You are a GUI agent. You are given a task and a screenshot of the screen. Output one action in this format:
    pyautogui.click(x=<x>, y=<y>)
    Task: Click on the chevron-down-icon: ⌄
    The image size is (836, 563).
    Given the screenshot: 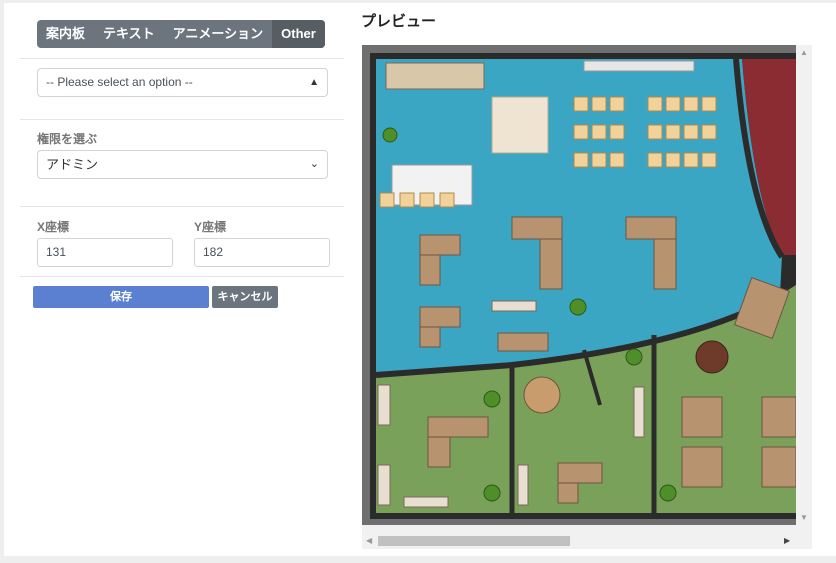 What is the action you would take?
    pyautogui.click(x=314, y=164)
    